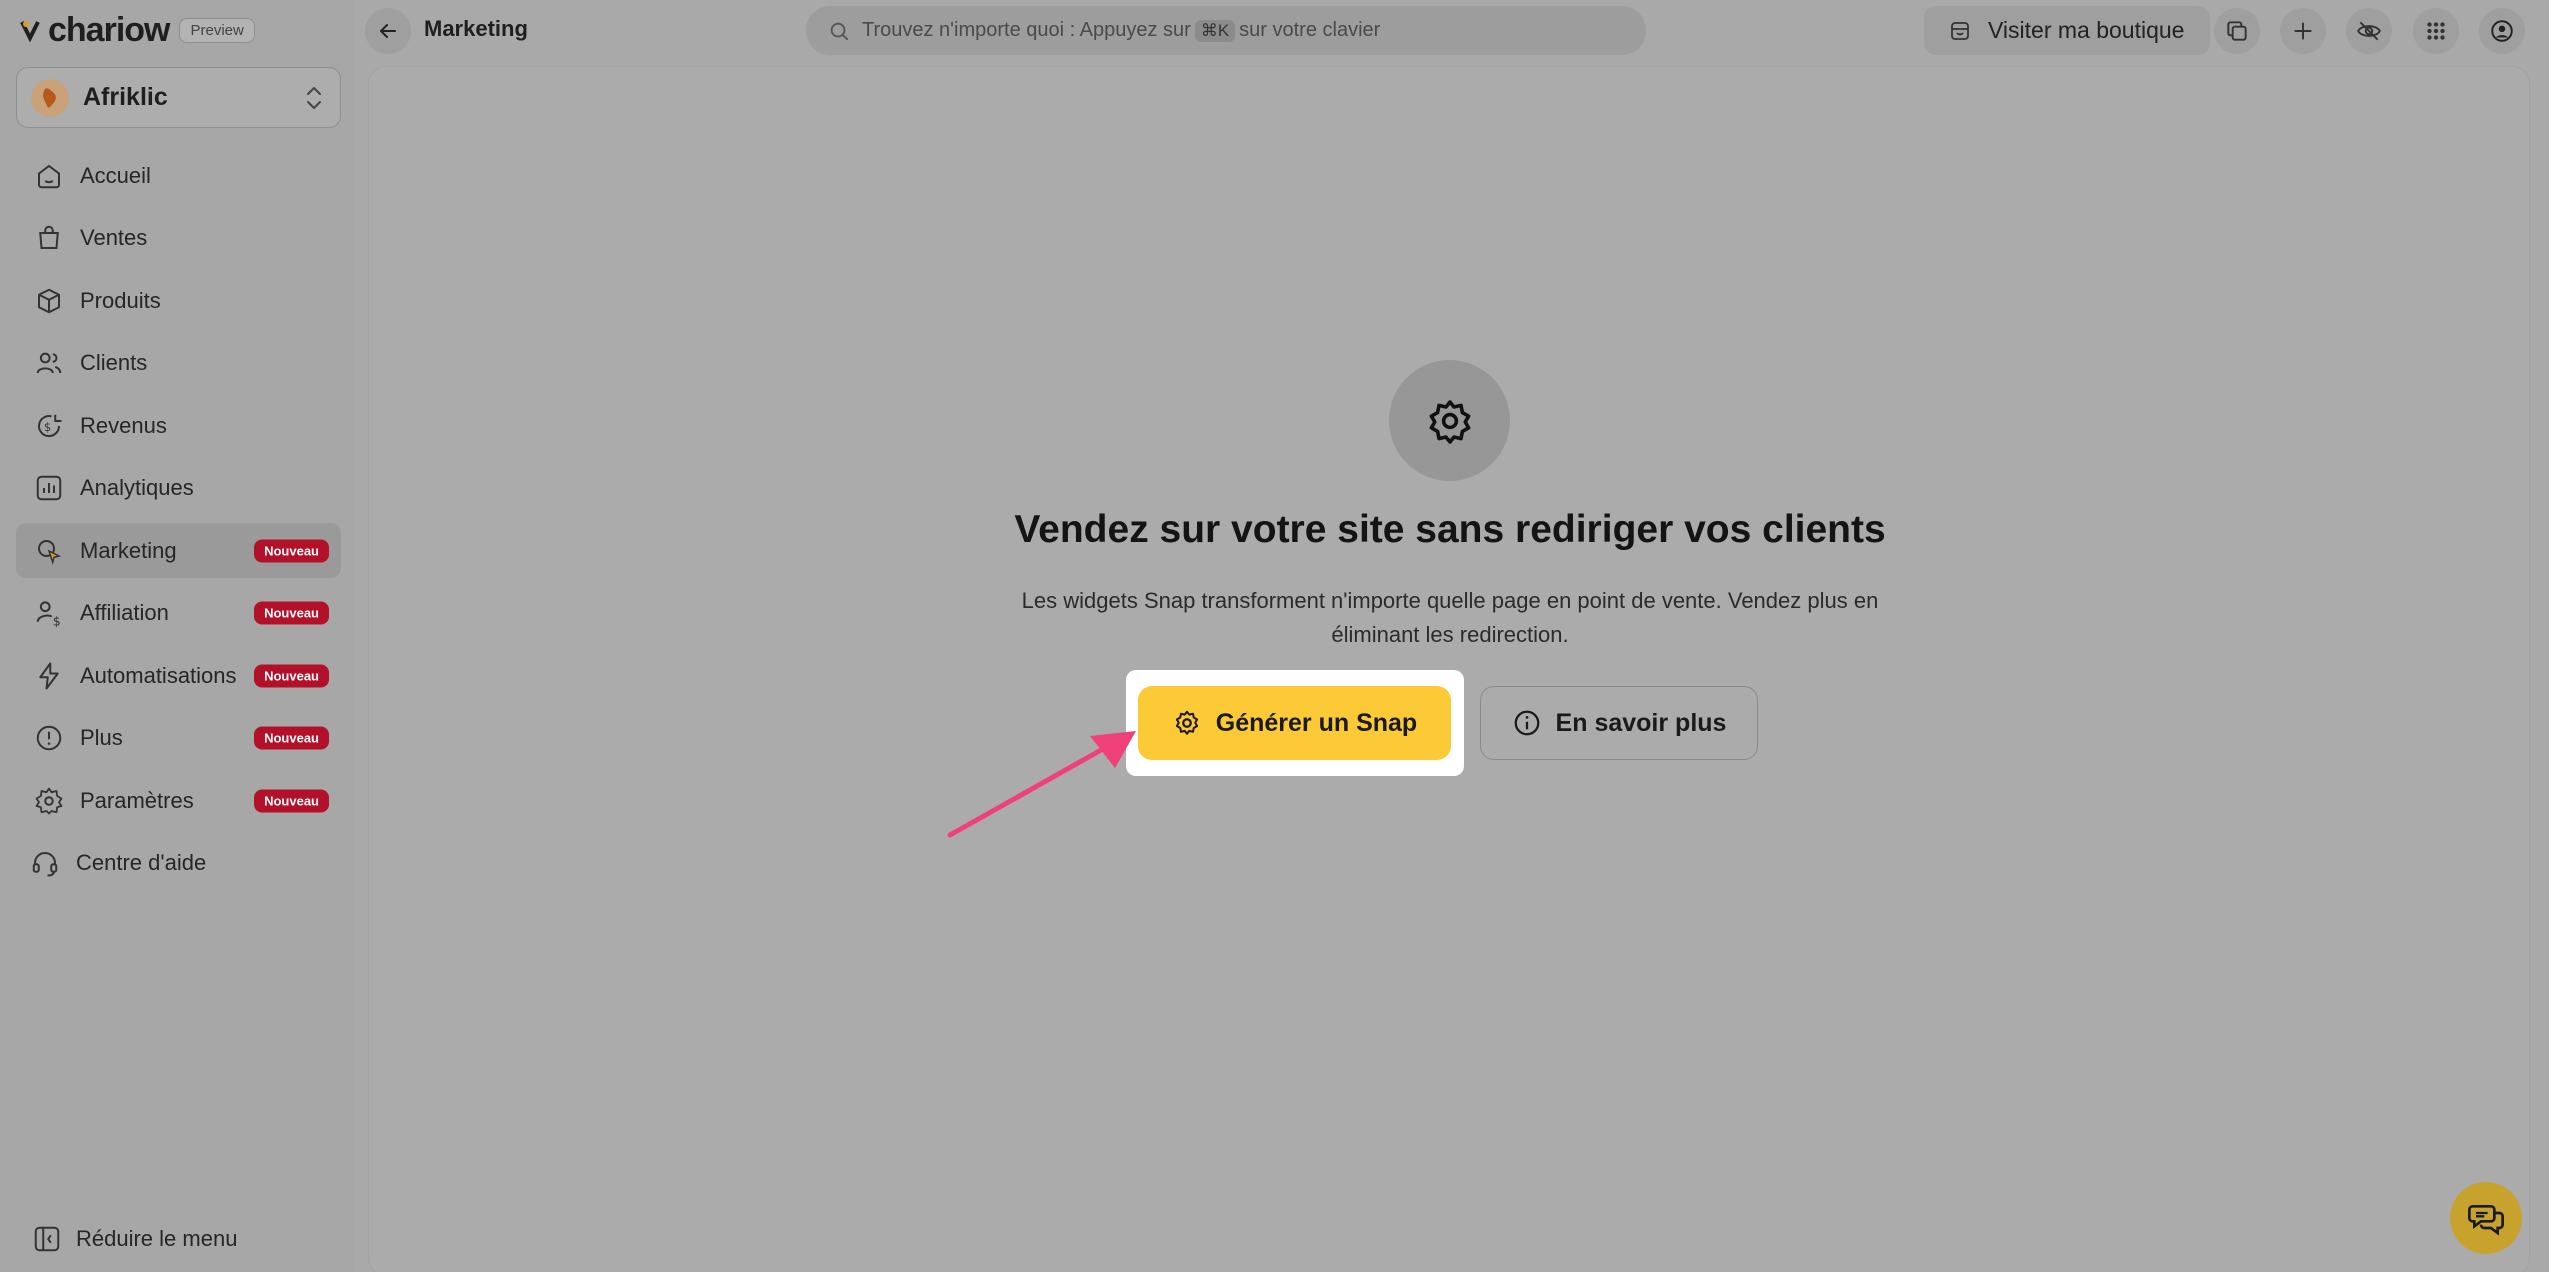  I want to click on apps-button, so click(2436, 31).